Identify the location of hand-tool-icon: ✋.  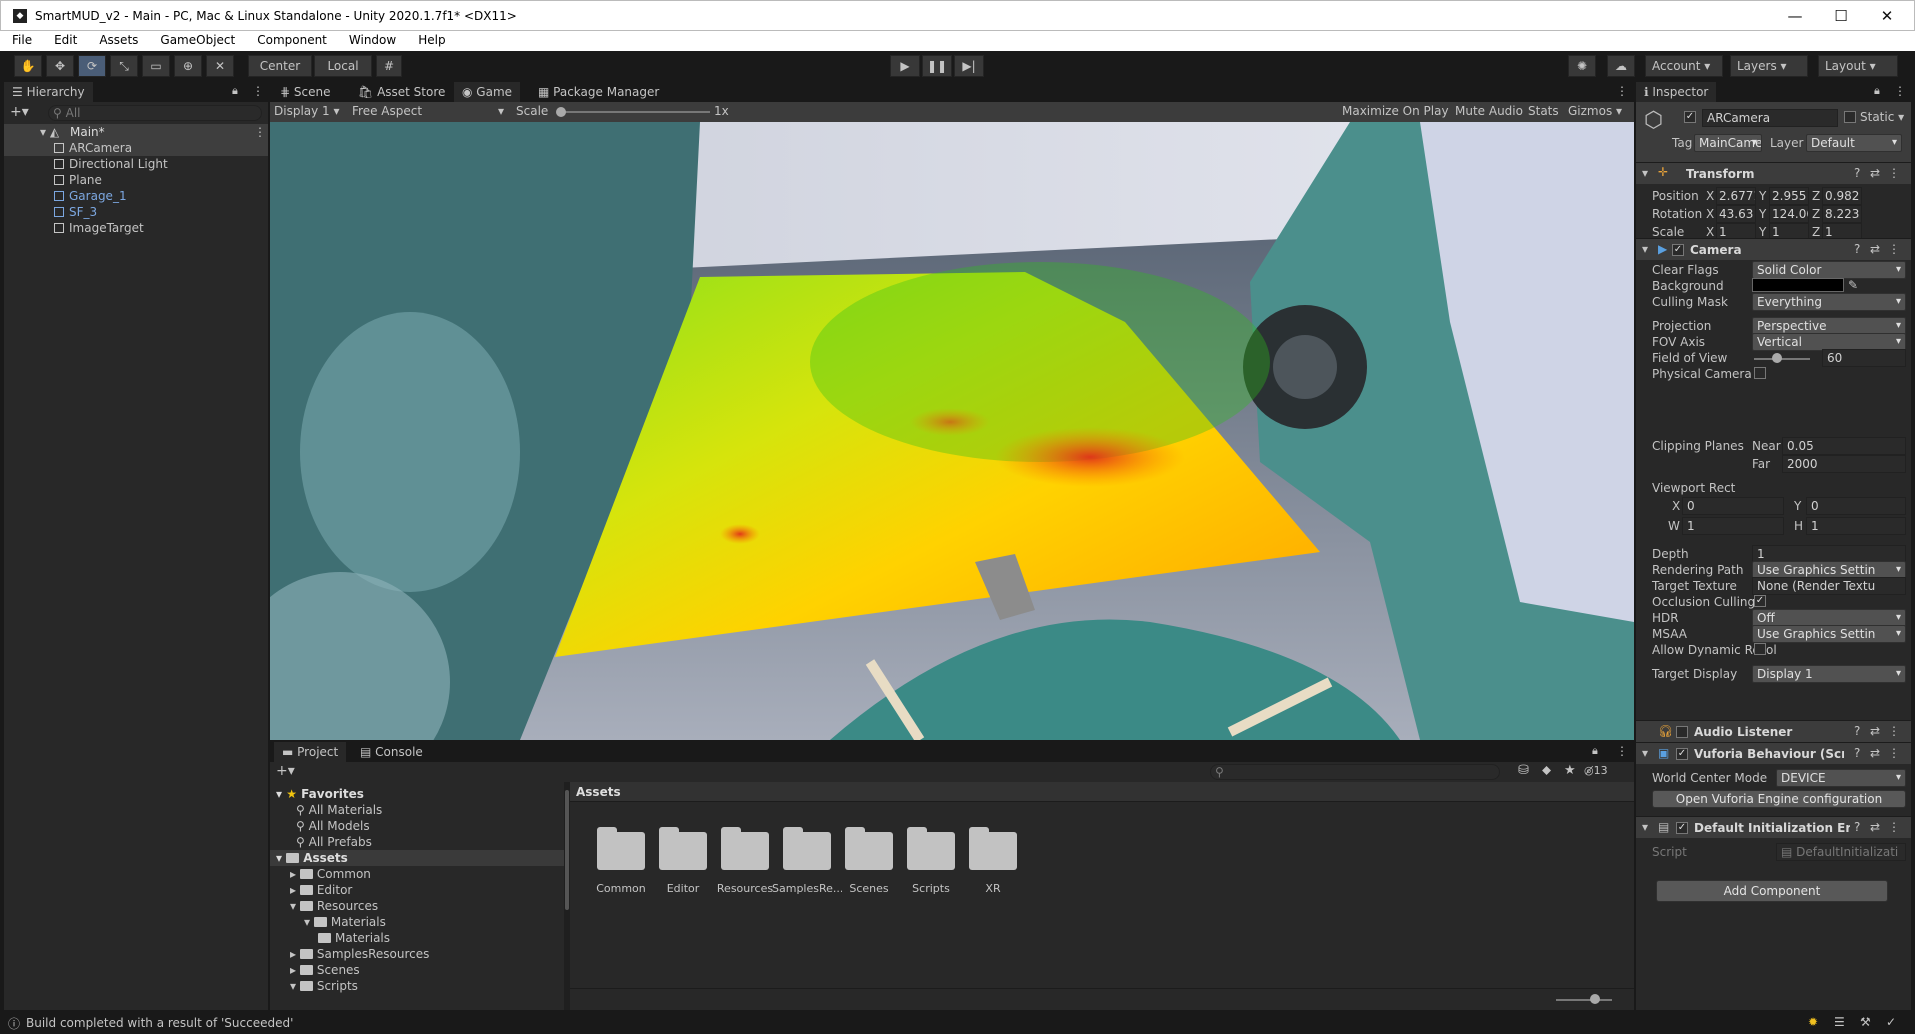
(28, 66).